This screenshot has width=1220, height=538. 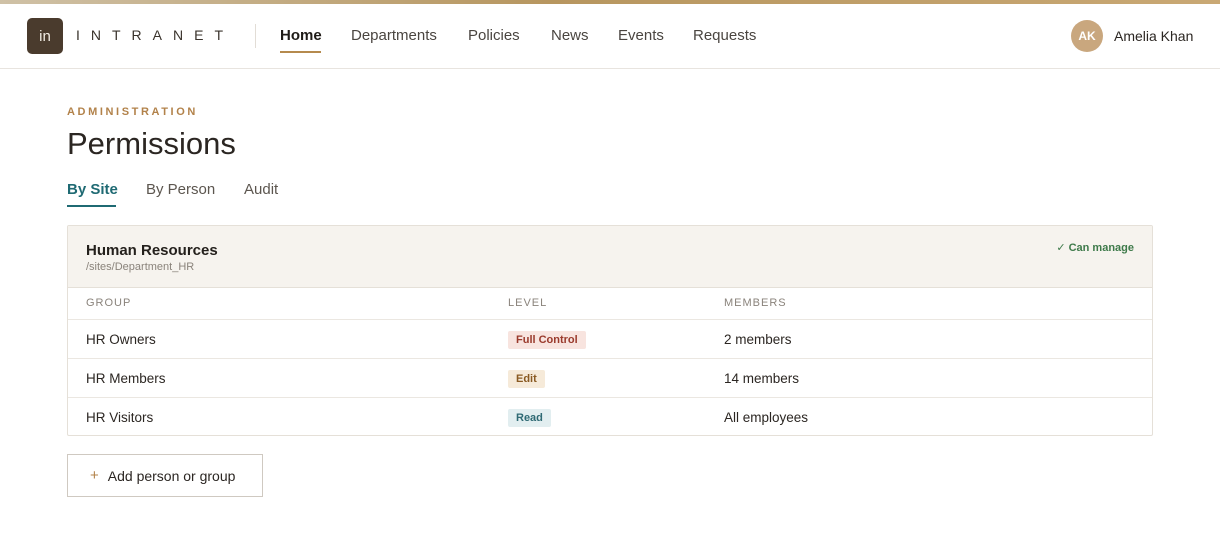 What do you see at coordinates (180, 189) in the screenshot?
I see `tab-by-person: By Person` at bounding box center [180, 189].